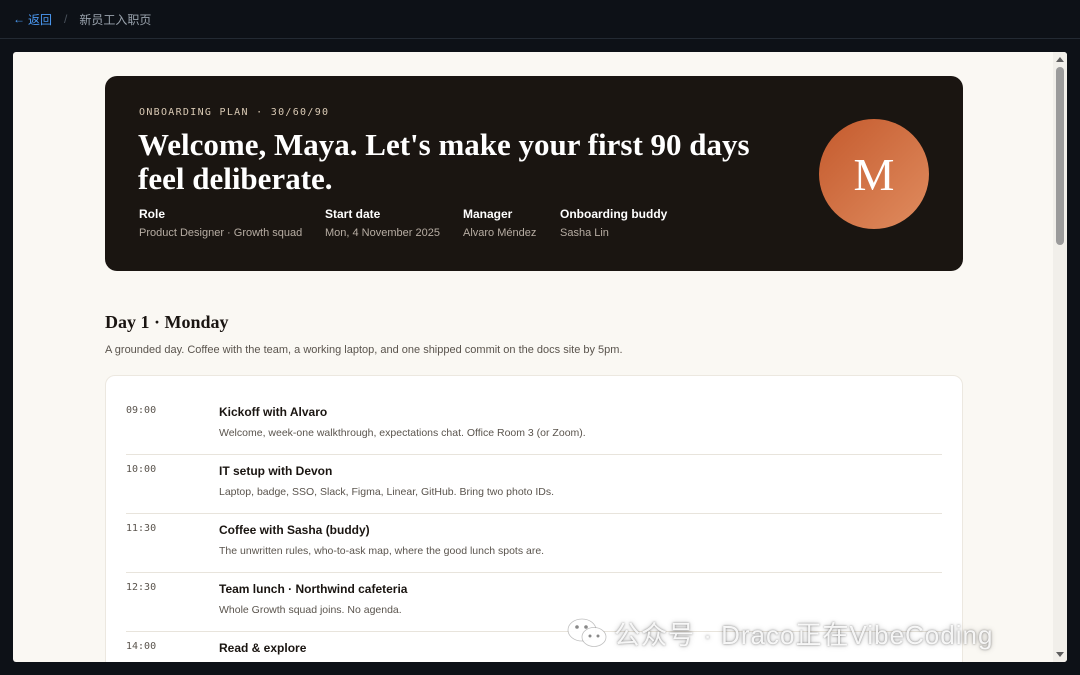  I want to click on arrow-left-icon: ←, so click(19, 19).